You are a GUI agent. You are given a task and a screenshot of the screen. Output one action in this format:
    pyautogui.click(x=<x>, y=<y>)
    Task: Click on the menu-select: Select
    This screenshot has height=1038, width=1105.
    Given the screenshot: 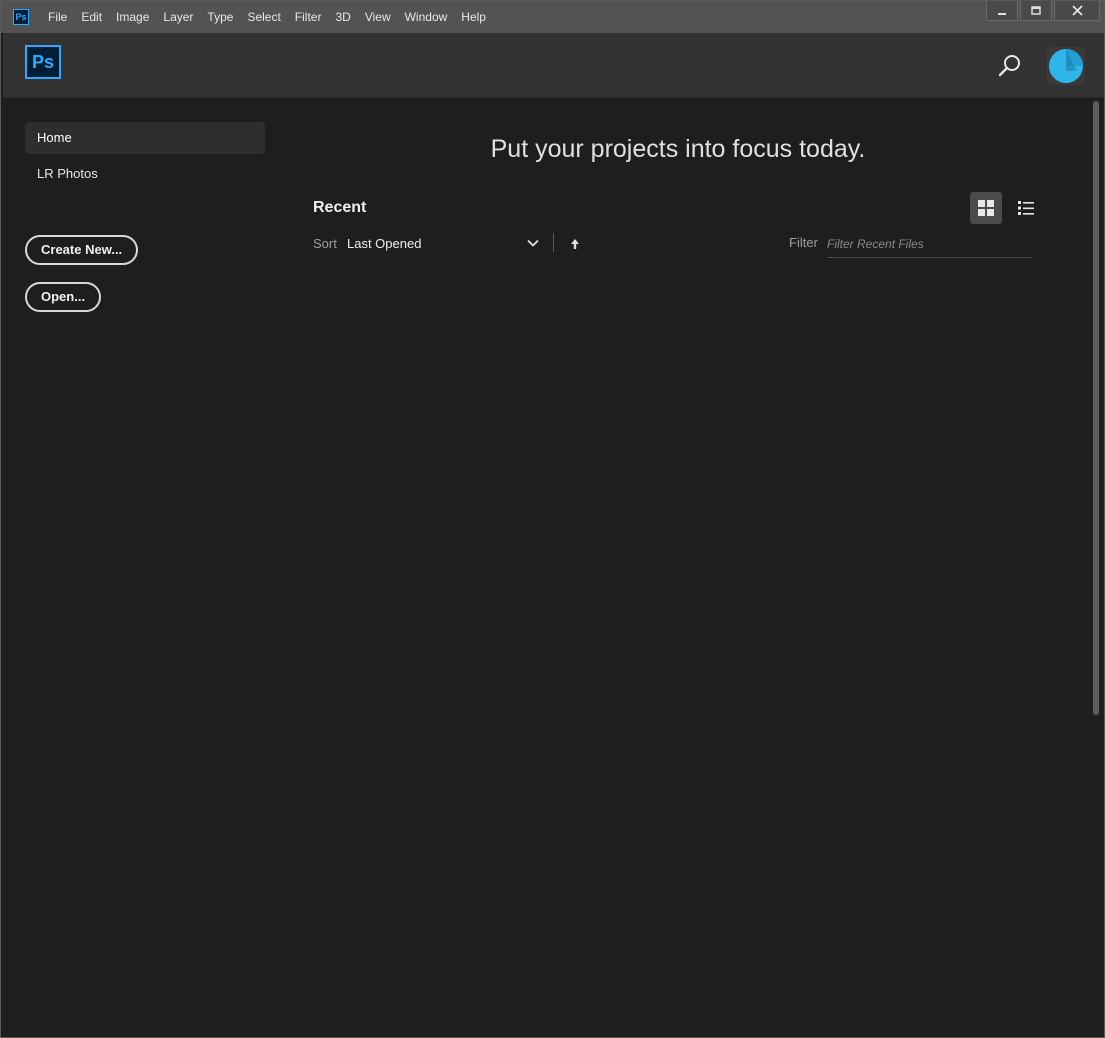 What is the action you would take?
    pyautogui.click(x=263, y=17)
    